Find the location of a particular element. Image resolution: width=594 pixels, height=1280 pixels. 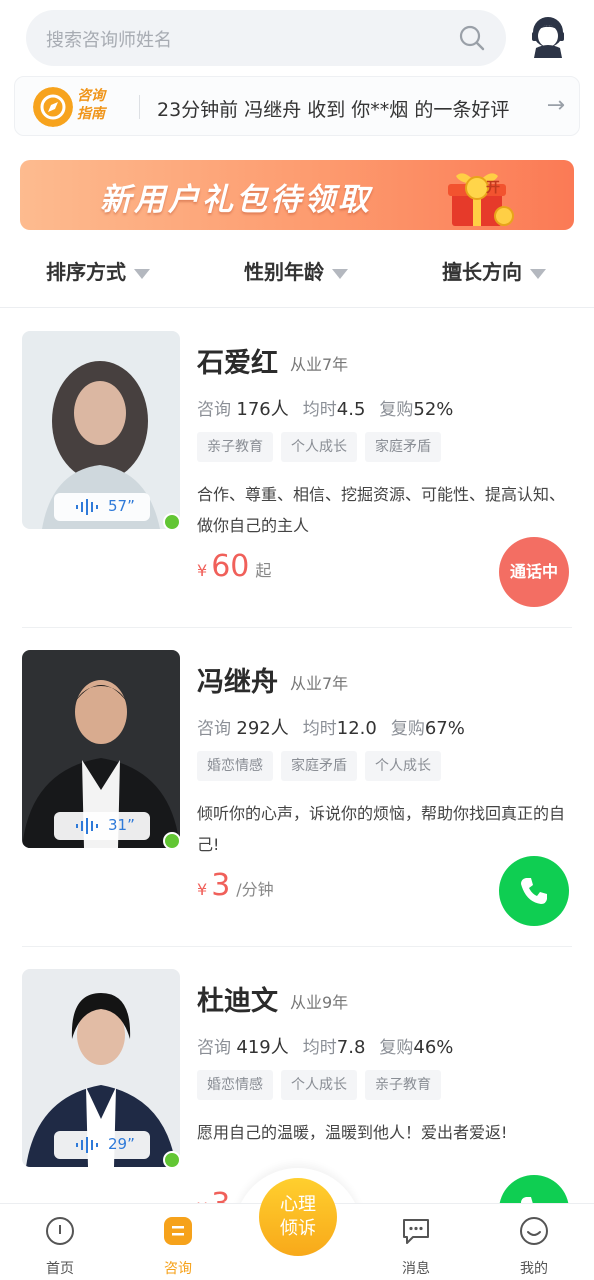

voice-intro: 57” is located at coordinates (102, 507).